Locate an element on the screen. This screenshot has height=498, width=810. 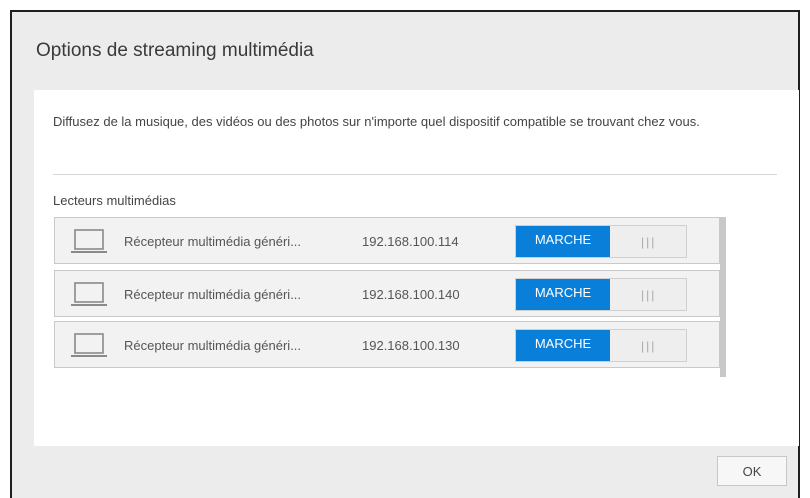
media-players-label: Lecteurs multimédias is located at coordinates (114, 200).